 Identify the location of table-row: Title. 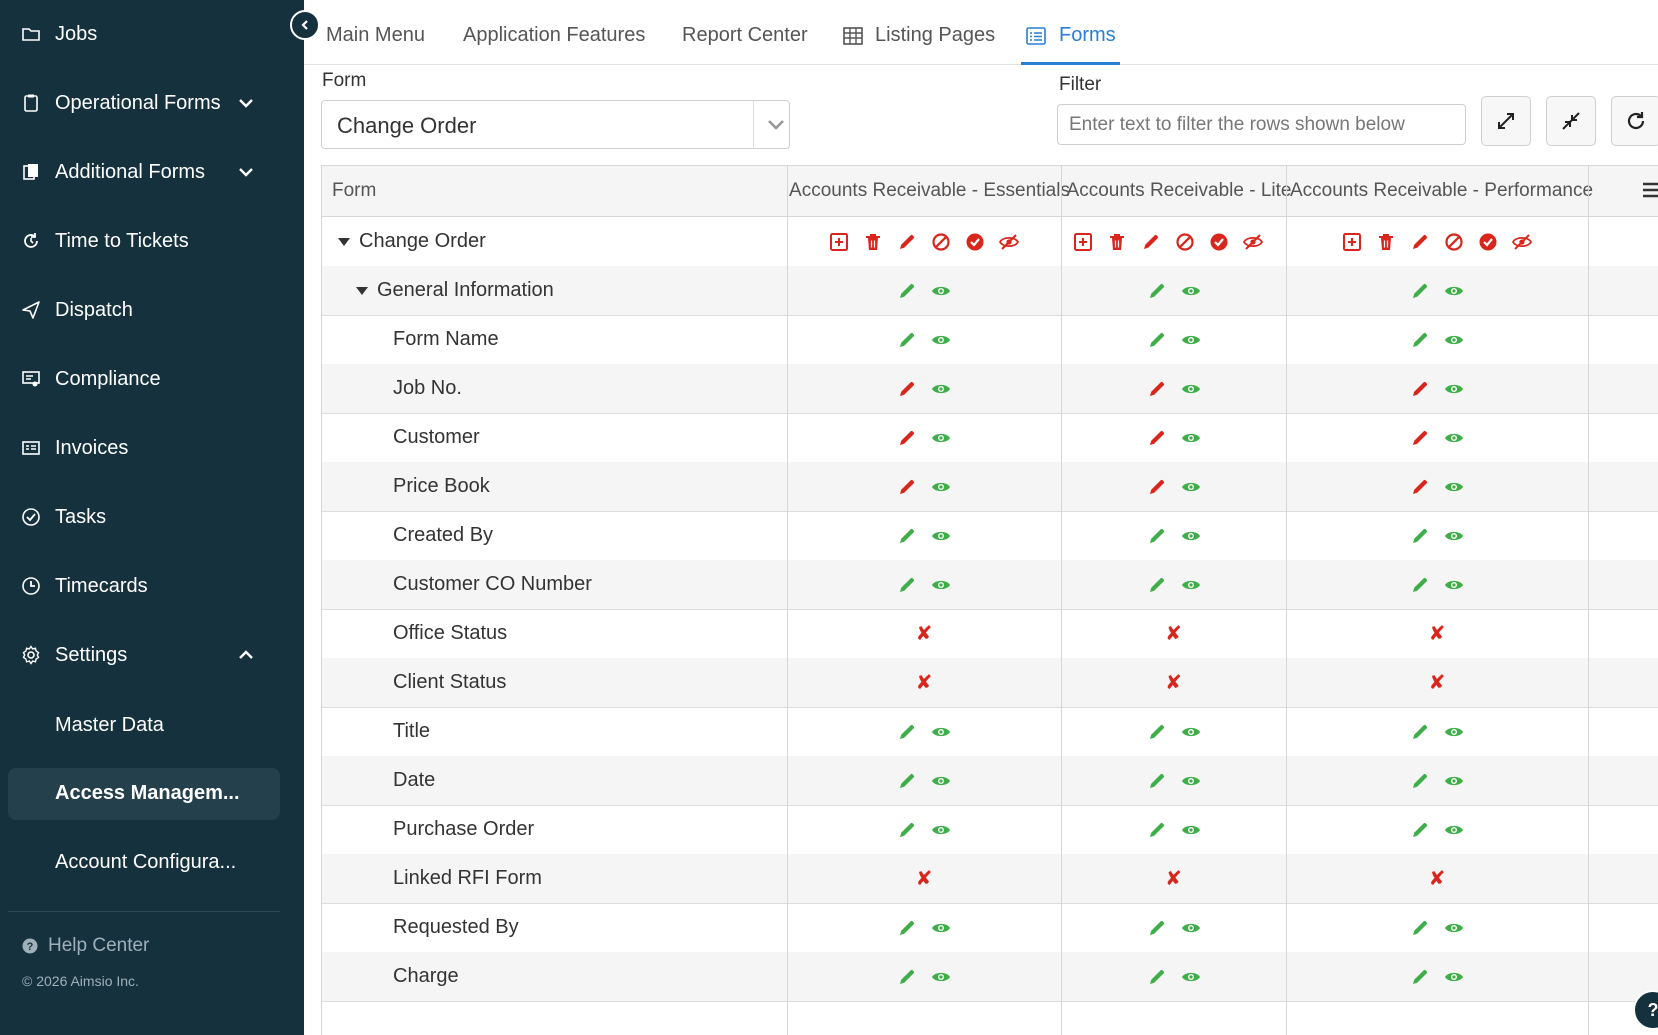
(990, 732).